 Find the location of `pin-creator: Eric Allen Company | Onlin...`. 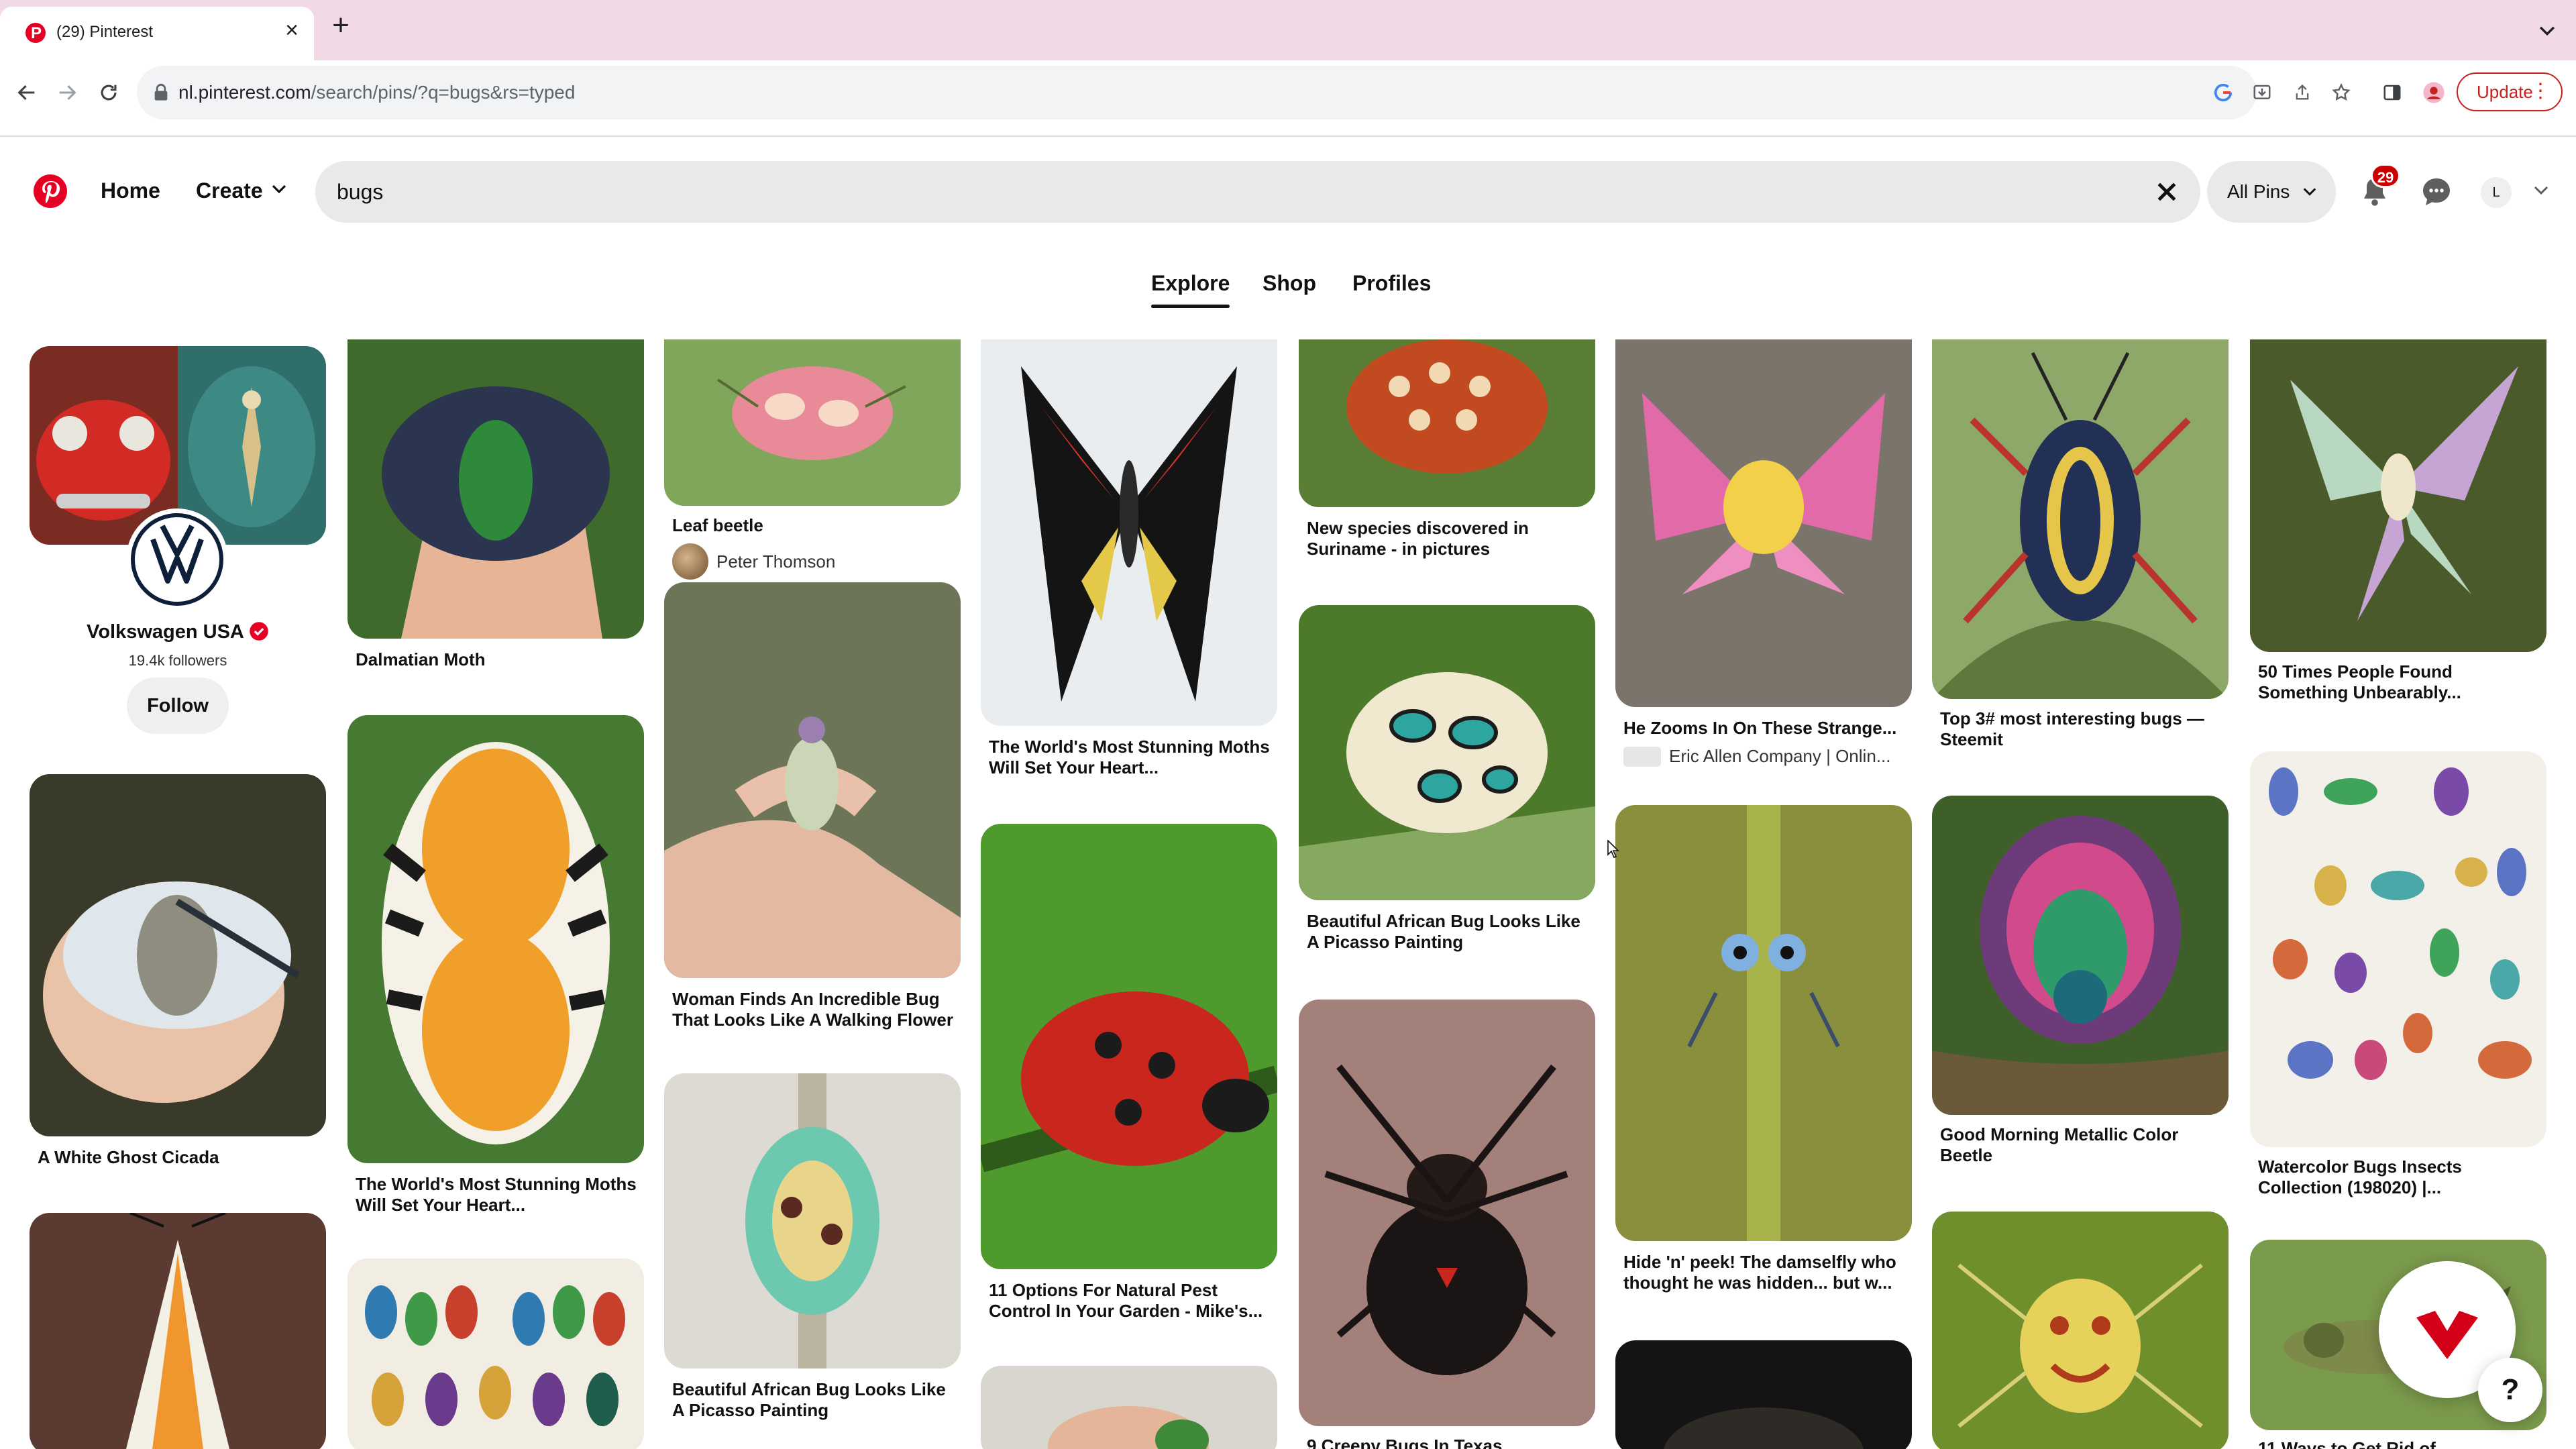

pin-creator: Eric Allen Company | Onlin... is located at coordinates (1756, 756).